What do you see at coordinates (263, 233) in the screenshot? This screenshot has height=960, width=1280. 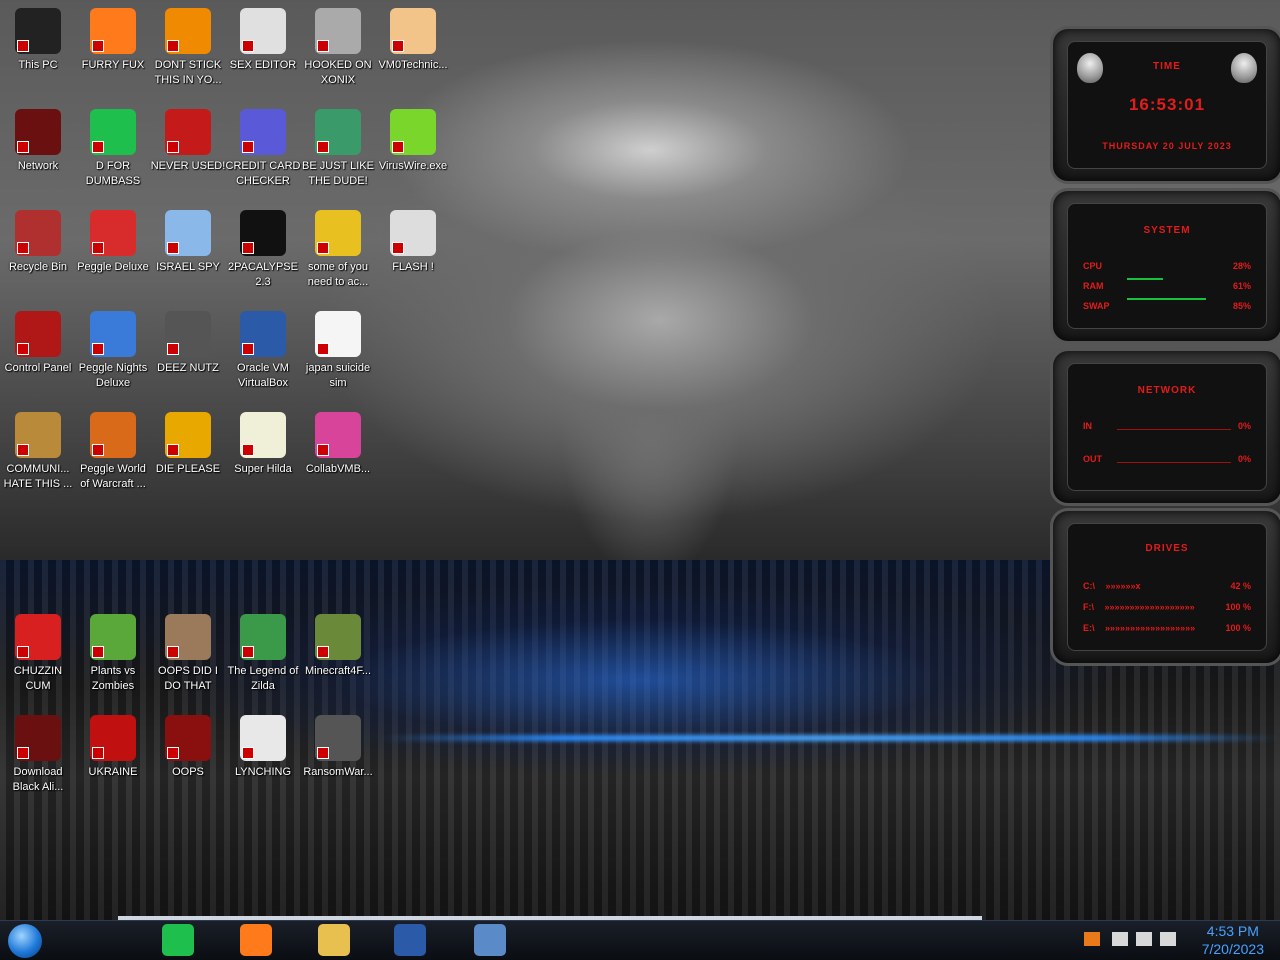 I see `terminal-icon` at bounding box center [263, 233].